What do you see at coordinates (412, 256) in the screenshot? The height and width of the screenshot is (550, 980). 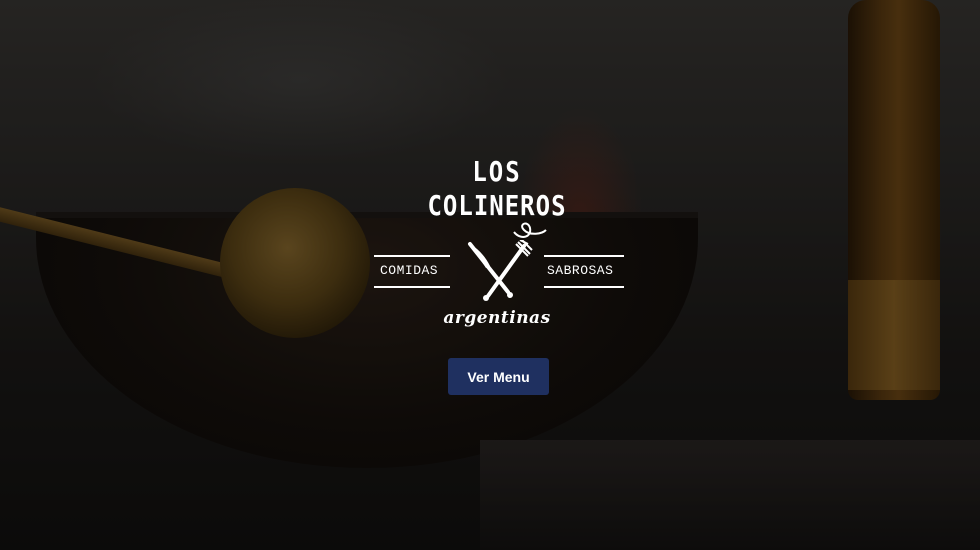 I see `logo-rule-left-top` at bounding box center [412, 256].